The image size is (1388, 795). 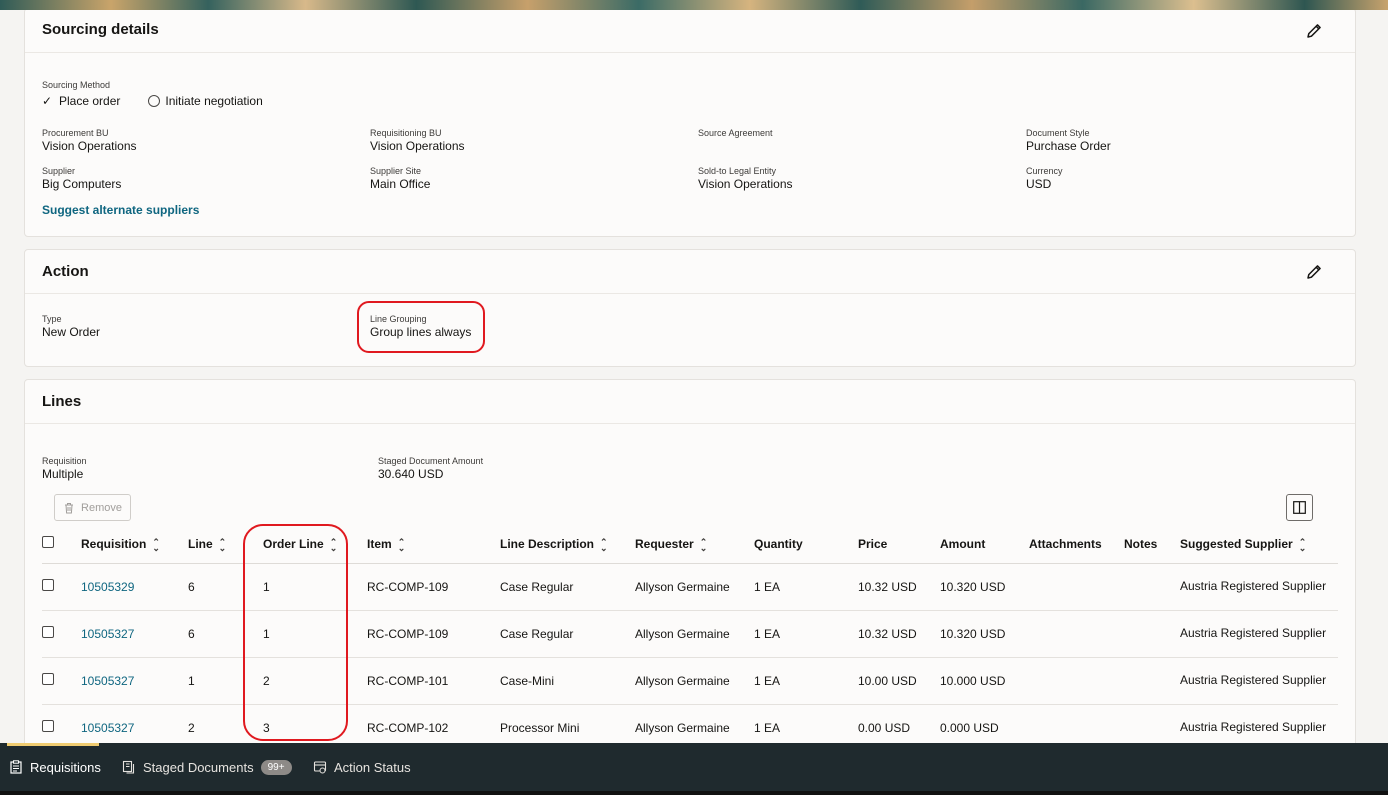 I want to click on sourcing-method-options: ✓ Place order Initiate negotiation, so click(x=152, y=101).